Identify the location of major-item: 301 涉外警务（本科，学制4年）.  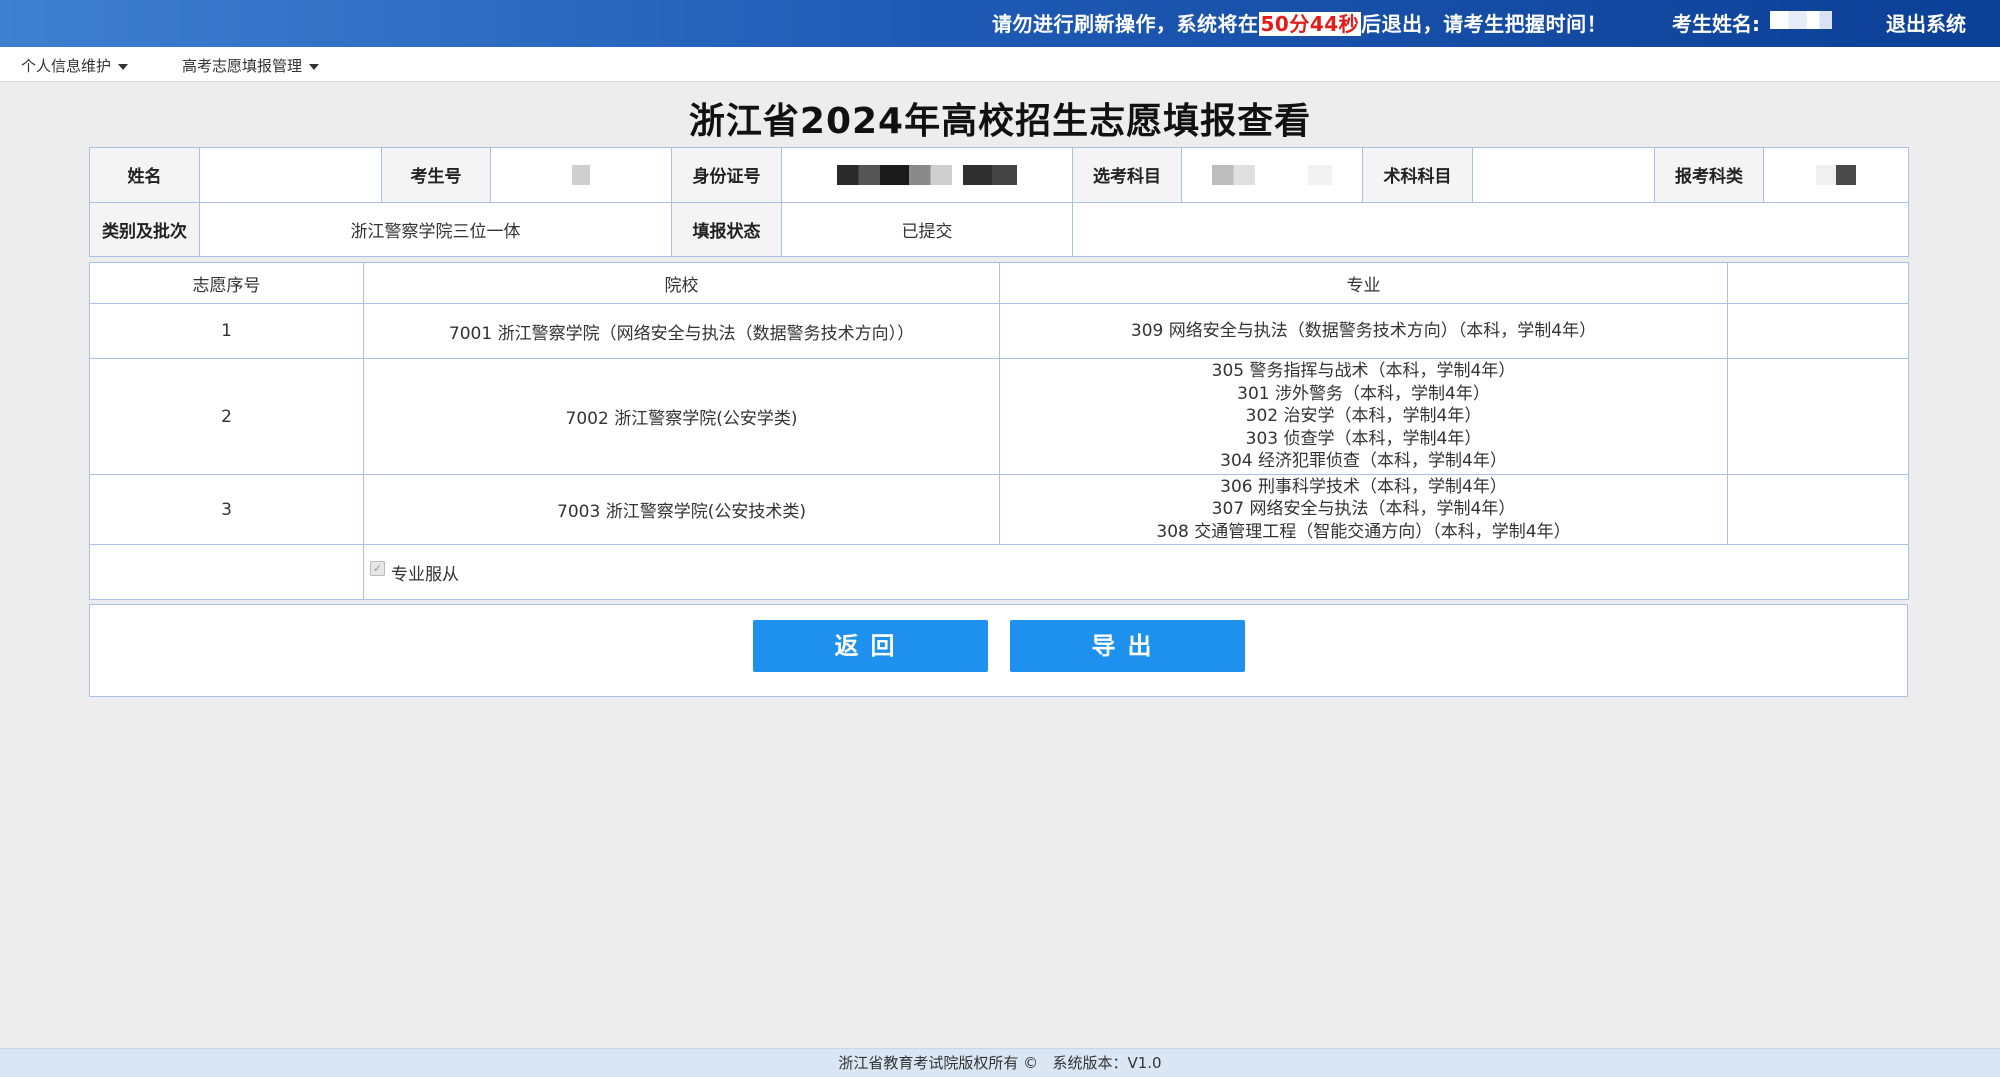
(1363, 393).